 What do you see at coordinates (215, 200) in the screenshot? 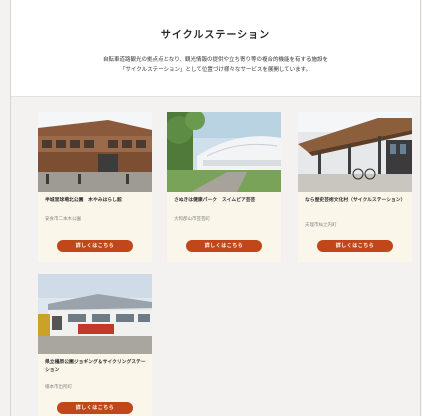
I see `station-name-2: さぬきは健康パーク スイムピア芸芸` at bounding box center [215, 200].